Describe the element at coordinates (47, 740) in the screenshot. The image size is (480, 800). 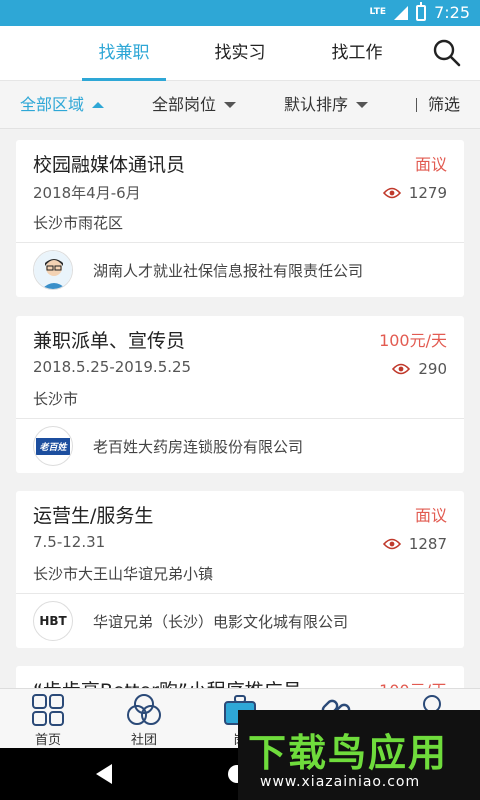
I see `nav-home-label: 首页` at that location.